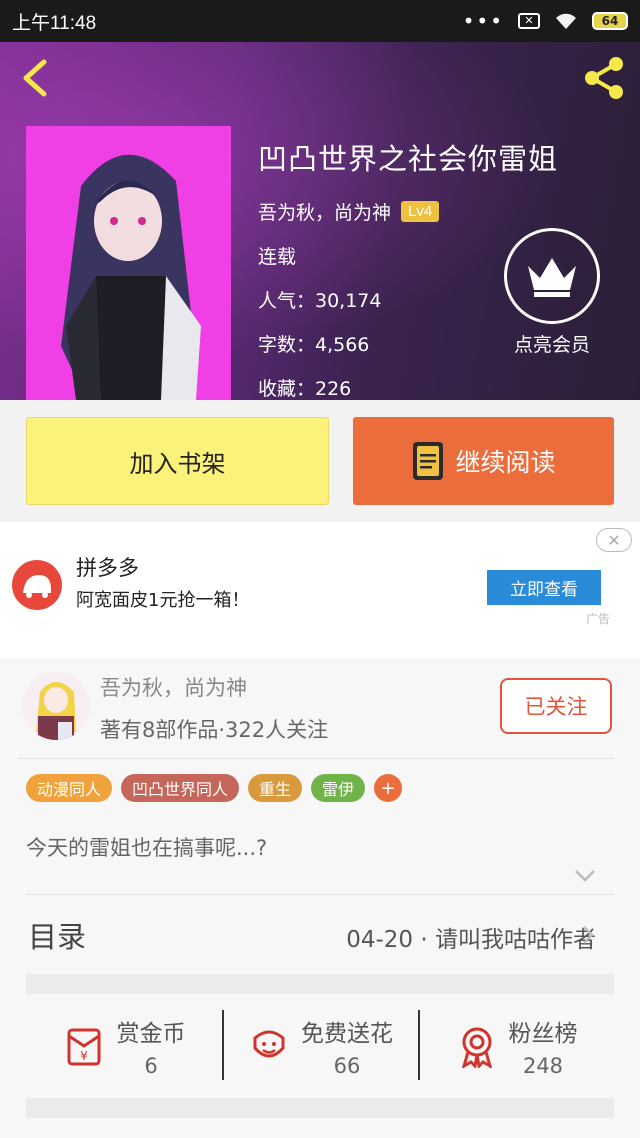  What do you see at coordinates (163, 600) in the screenshot?
I see `ad-description: 阿宽面皮1元抢一箱！` at bounding box center [163, 600].